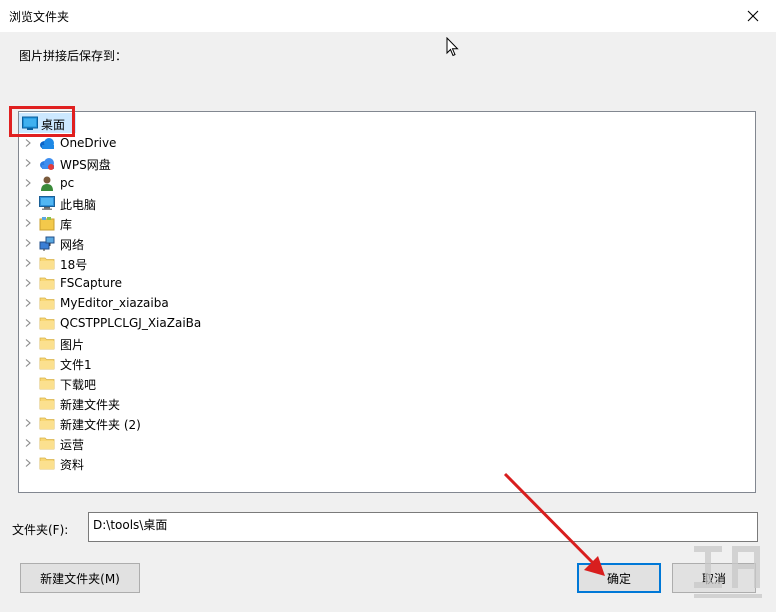  I want to click on watermark-logo, so click(728, 572).